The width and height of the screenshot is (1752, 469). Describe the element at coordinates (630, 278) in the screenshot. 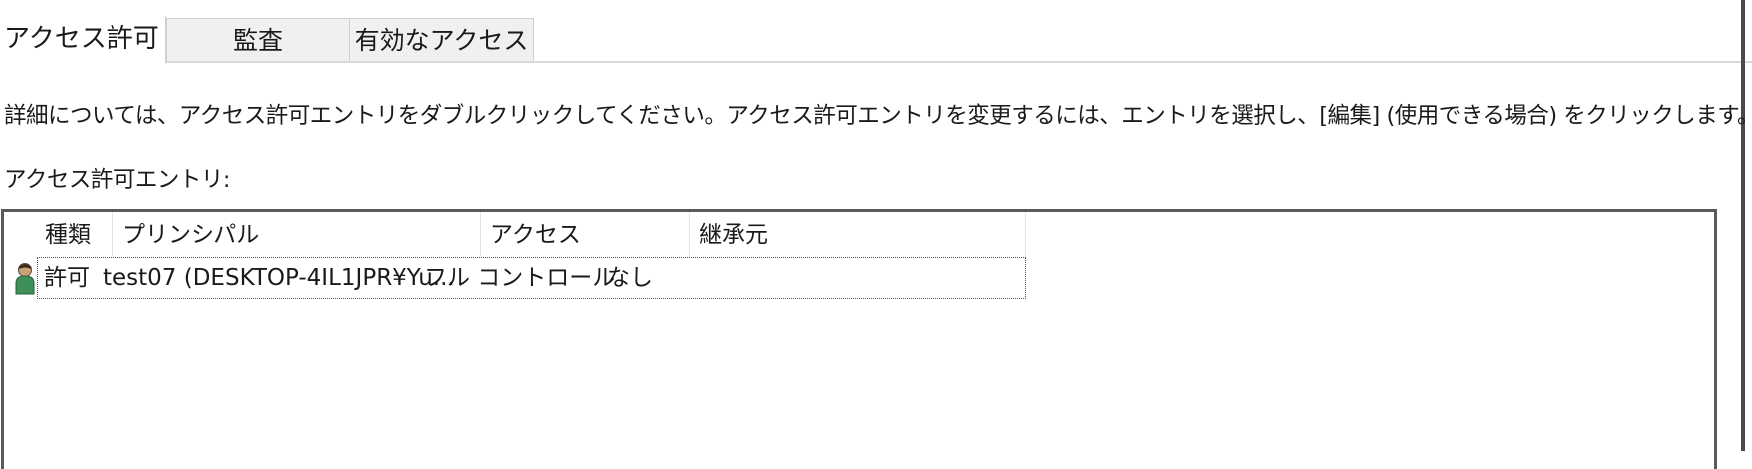

I see `row-inherited-from: なし` at that location.